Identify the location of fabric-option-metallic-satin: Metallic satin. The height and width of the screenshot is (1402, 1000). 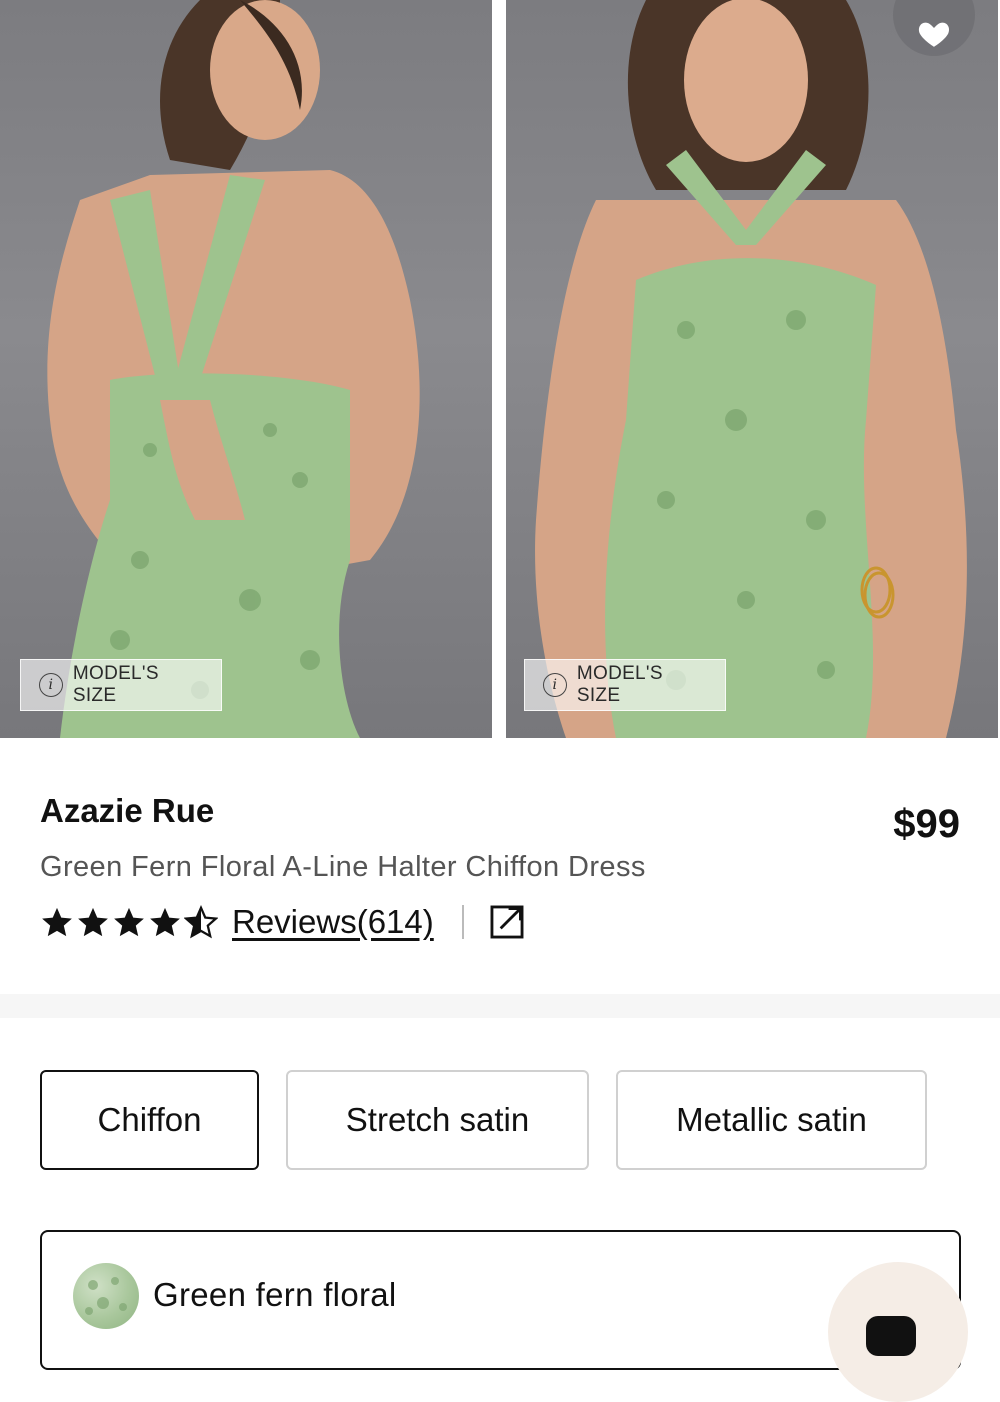
(771, 1120).